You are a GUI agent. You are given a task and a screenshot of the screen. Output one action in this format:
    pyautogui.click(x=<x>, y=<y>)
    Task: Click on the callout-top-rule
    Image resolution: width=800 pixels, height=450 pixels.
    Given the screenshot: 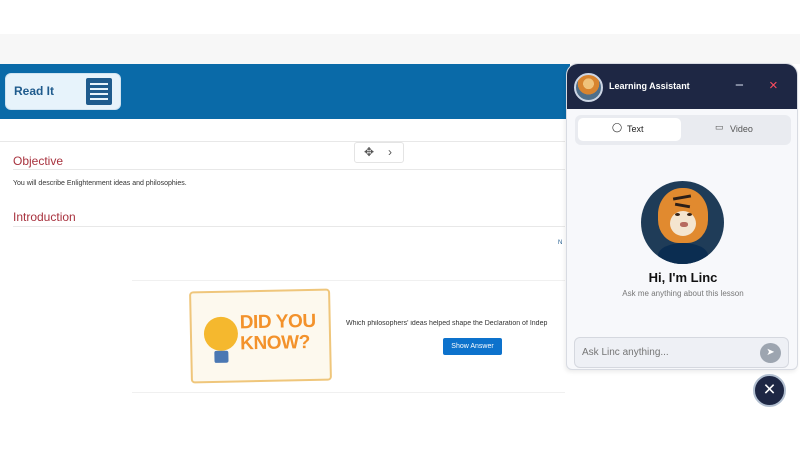 What is the action you would take?
    pyautogui.click(x=348, y=280)
    